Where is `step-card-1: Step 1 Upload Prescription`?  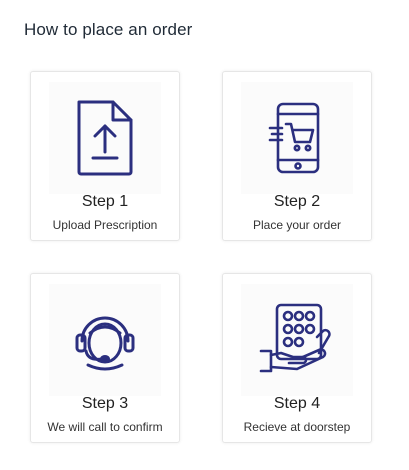
step-card-1: Step 1 Upload Prescription is located at coordinates (105, 156).